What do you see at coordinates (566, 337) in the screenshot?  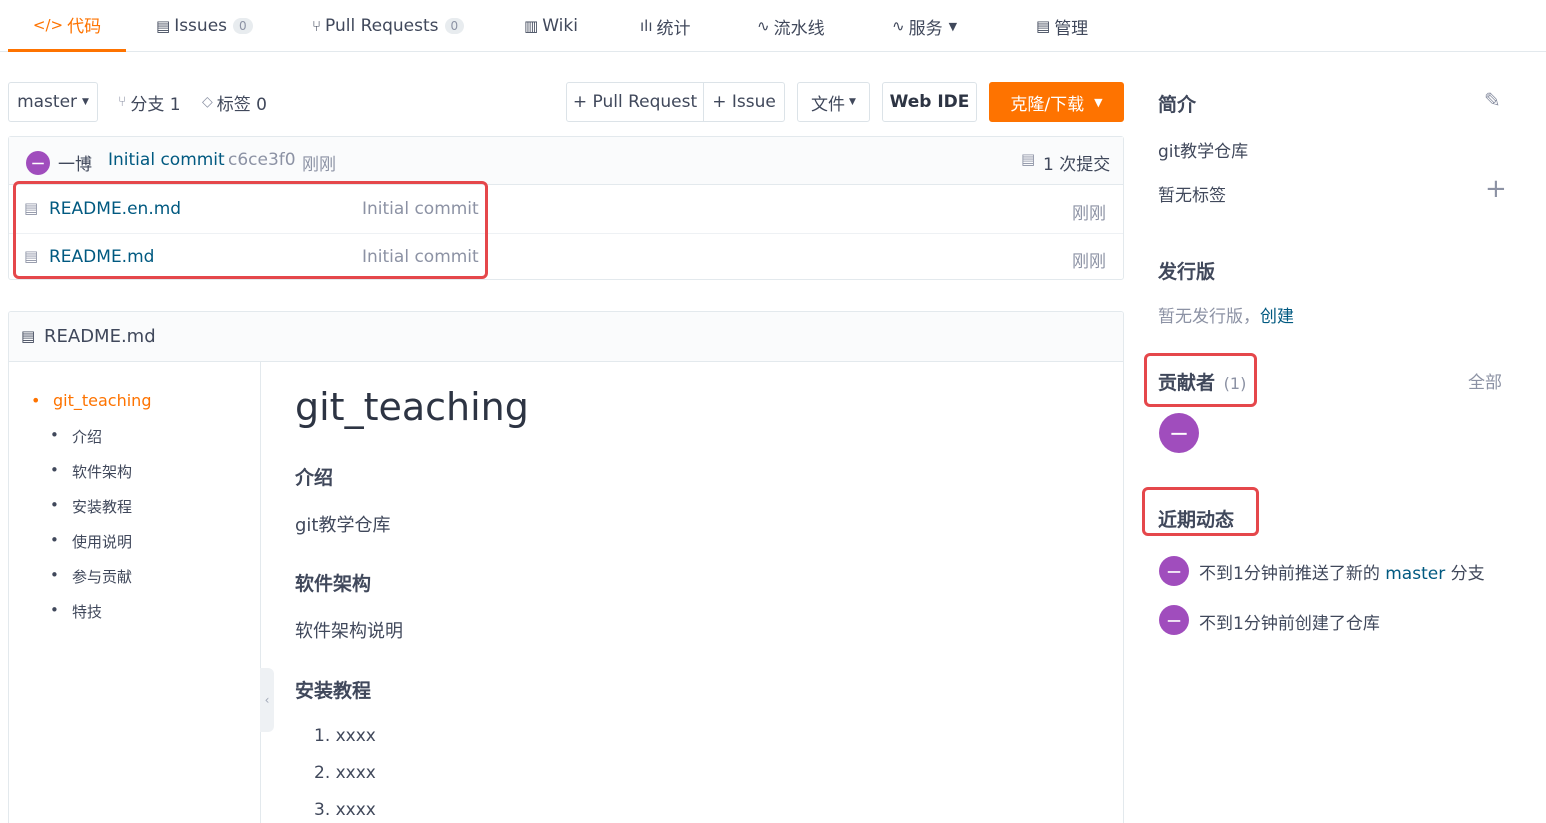 I see `readme-header: ▤ README.md` at bounding box center [566, 337].